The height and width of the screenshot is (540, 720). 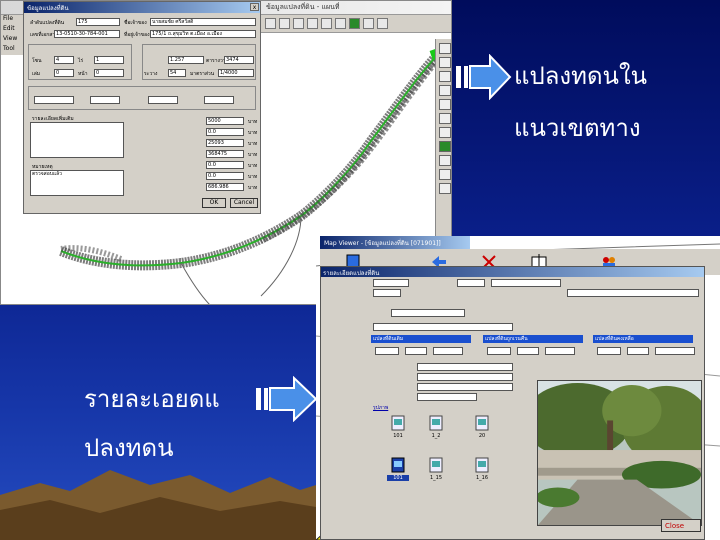 I want to click on detail-field-zone, so click(x=471, y=283).